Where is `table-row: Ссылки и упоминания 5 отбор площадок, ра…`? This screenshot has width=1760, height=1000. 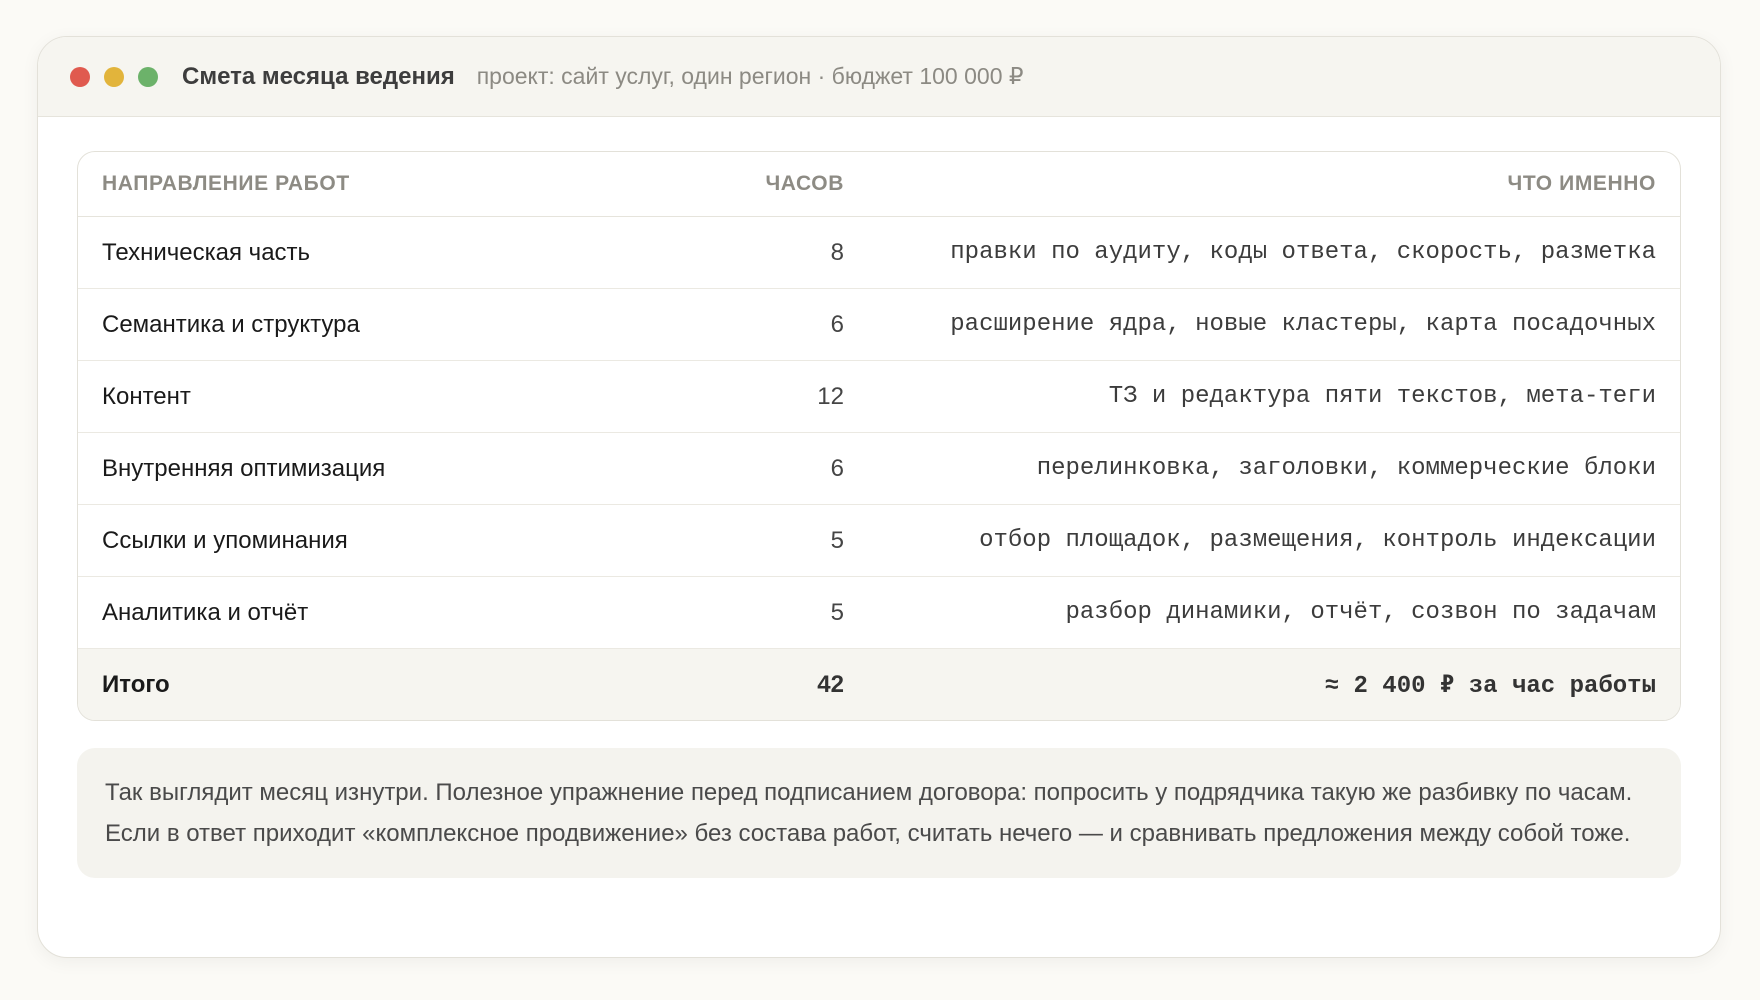
table-row: Ссылки и упоминания 5 отбор площадок, ра… is located at coordinates (879, 540).